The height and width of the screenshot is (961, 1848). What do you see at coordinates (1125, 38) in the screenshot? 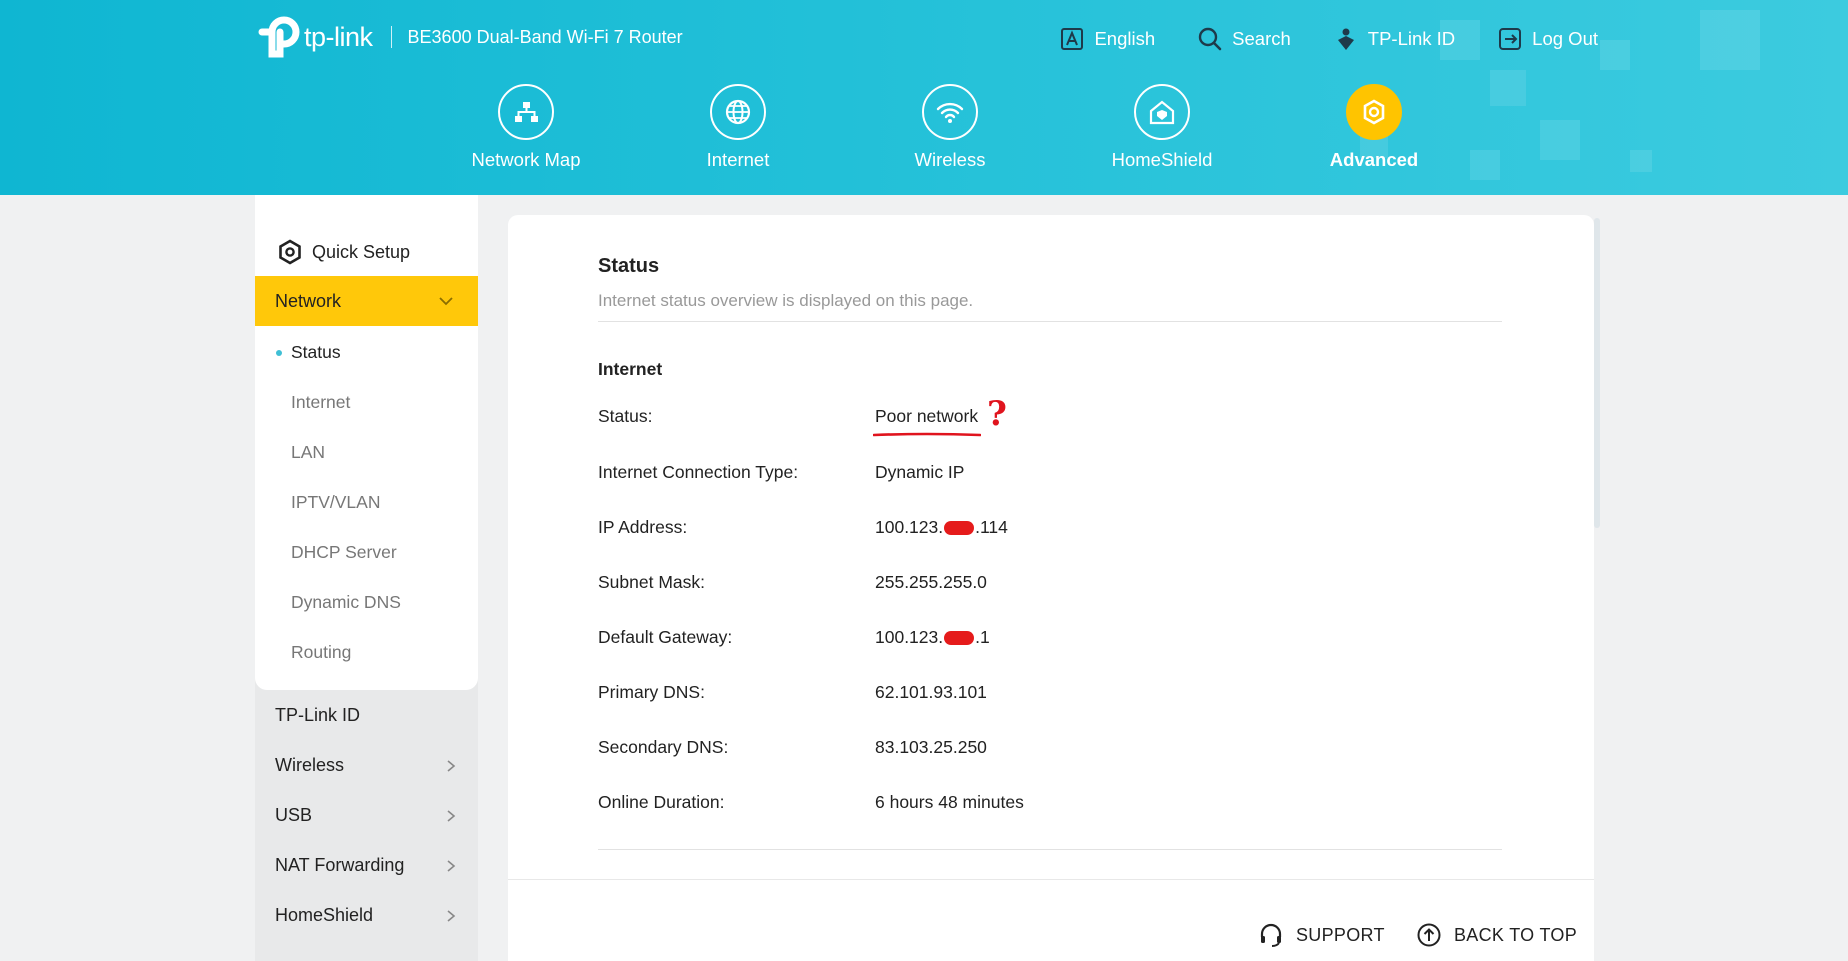
I see `language-label: English` at bounding box center [1125, 38].